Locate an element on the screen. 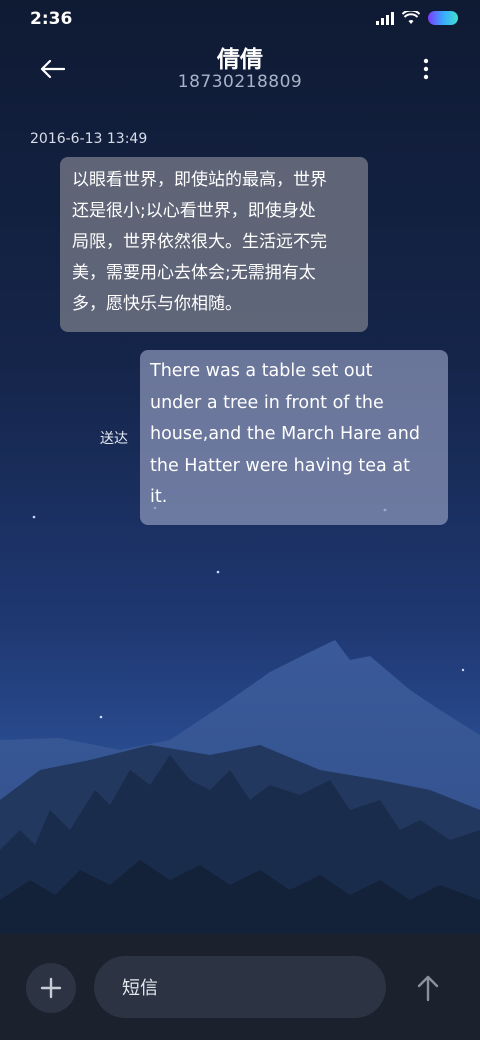  message-line: the Hatter were having tea at is located at coordinates (280, 465).